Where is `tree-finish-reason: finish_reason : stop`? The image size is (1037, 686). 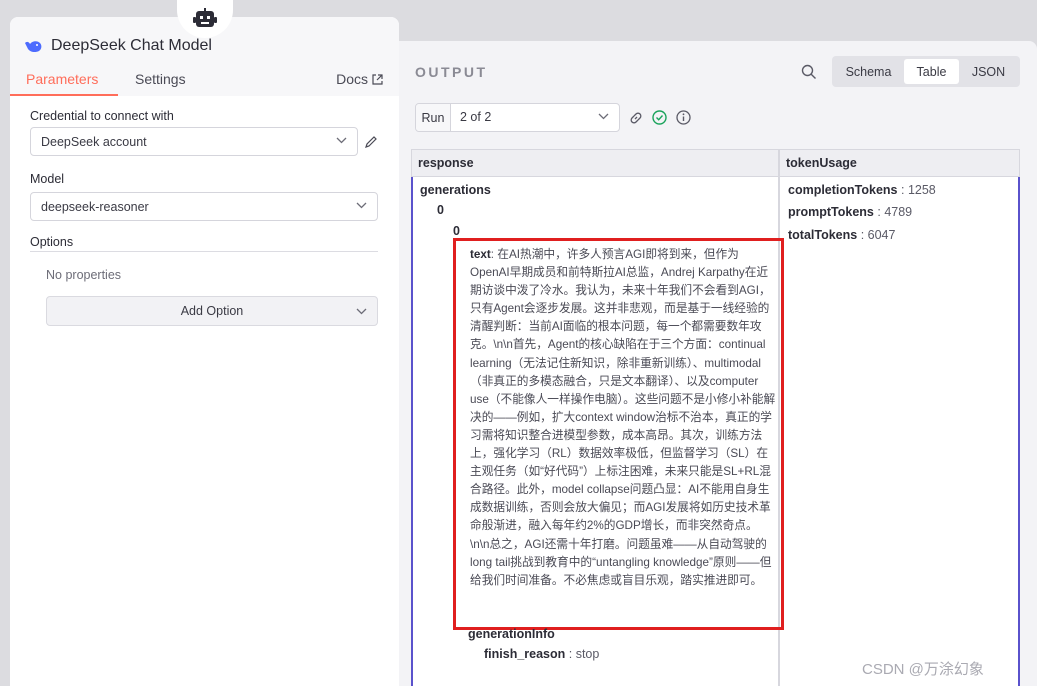
tree-finish-reason: finish_reason : stop is located at coordinates (542, 654).